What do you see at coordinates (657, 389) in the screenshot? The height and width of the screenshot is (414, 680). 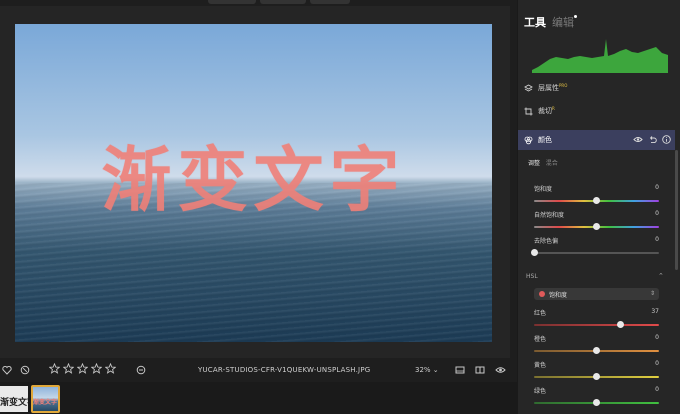 I see `hsl-green-value: 0` at bounding box center [657, 389].